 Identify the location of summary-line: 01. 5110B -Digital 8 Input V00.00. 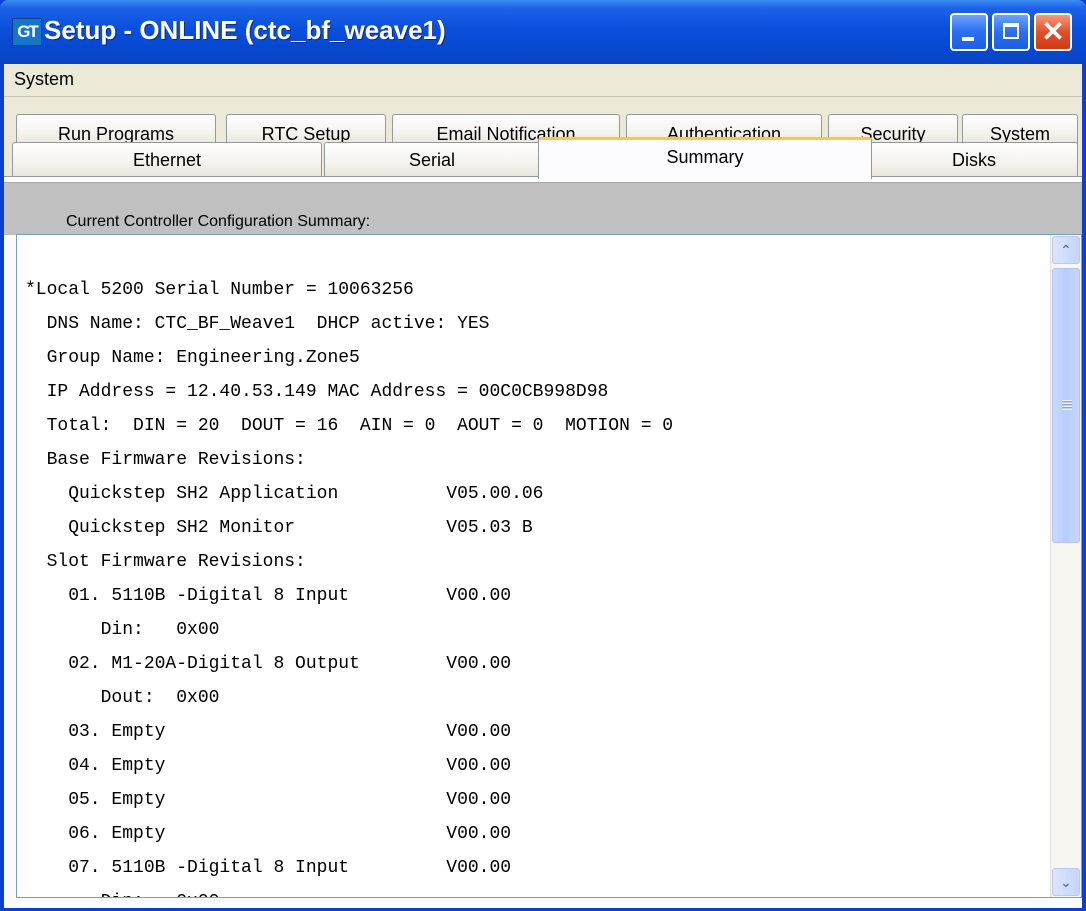
(268, 596).